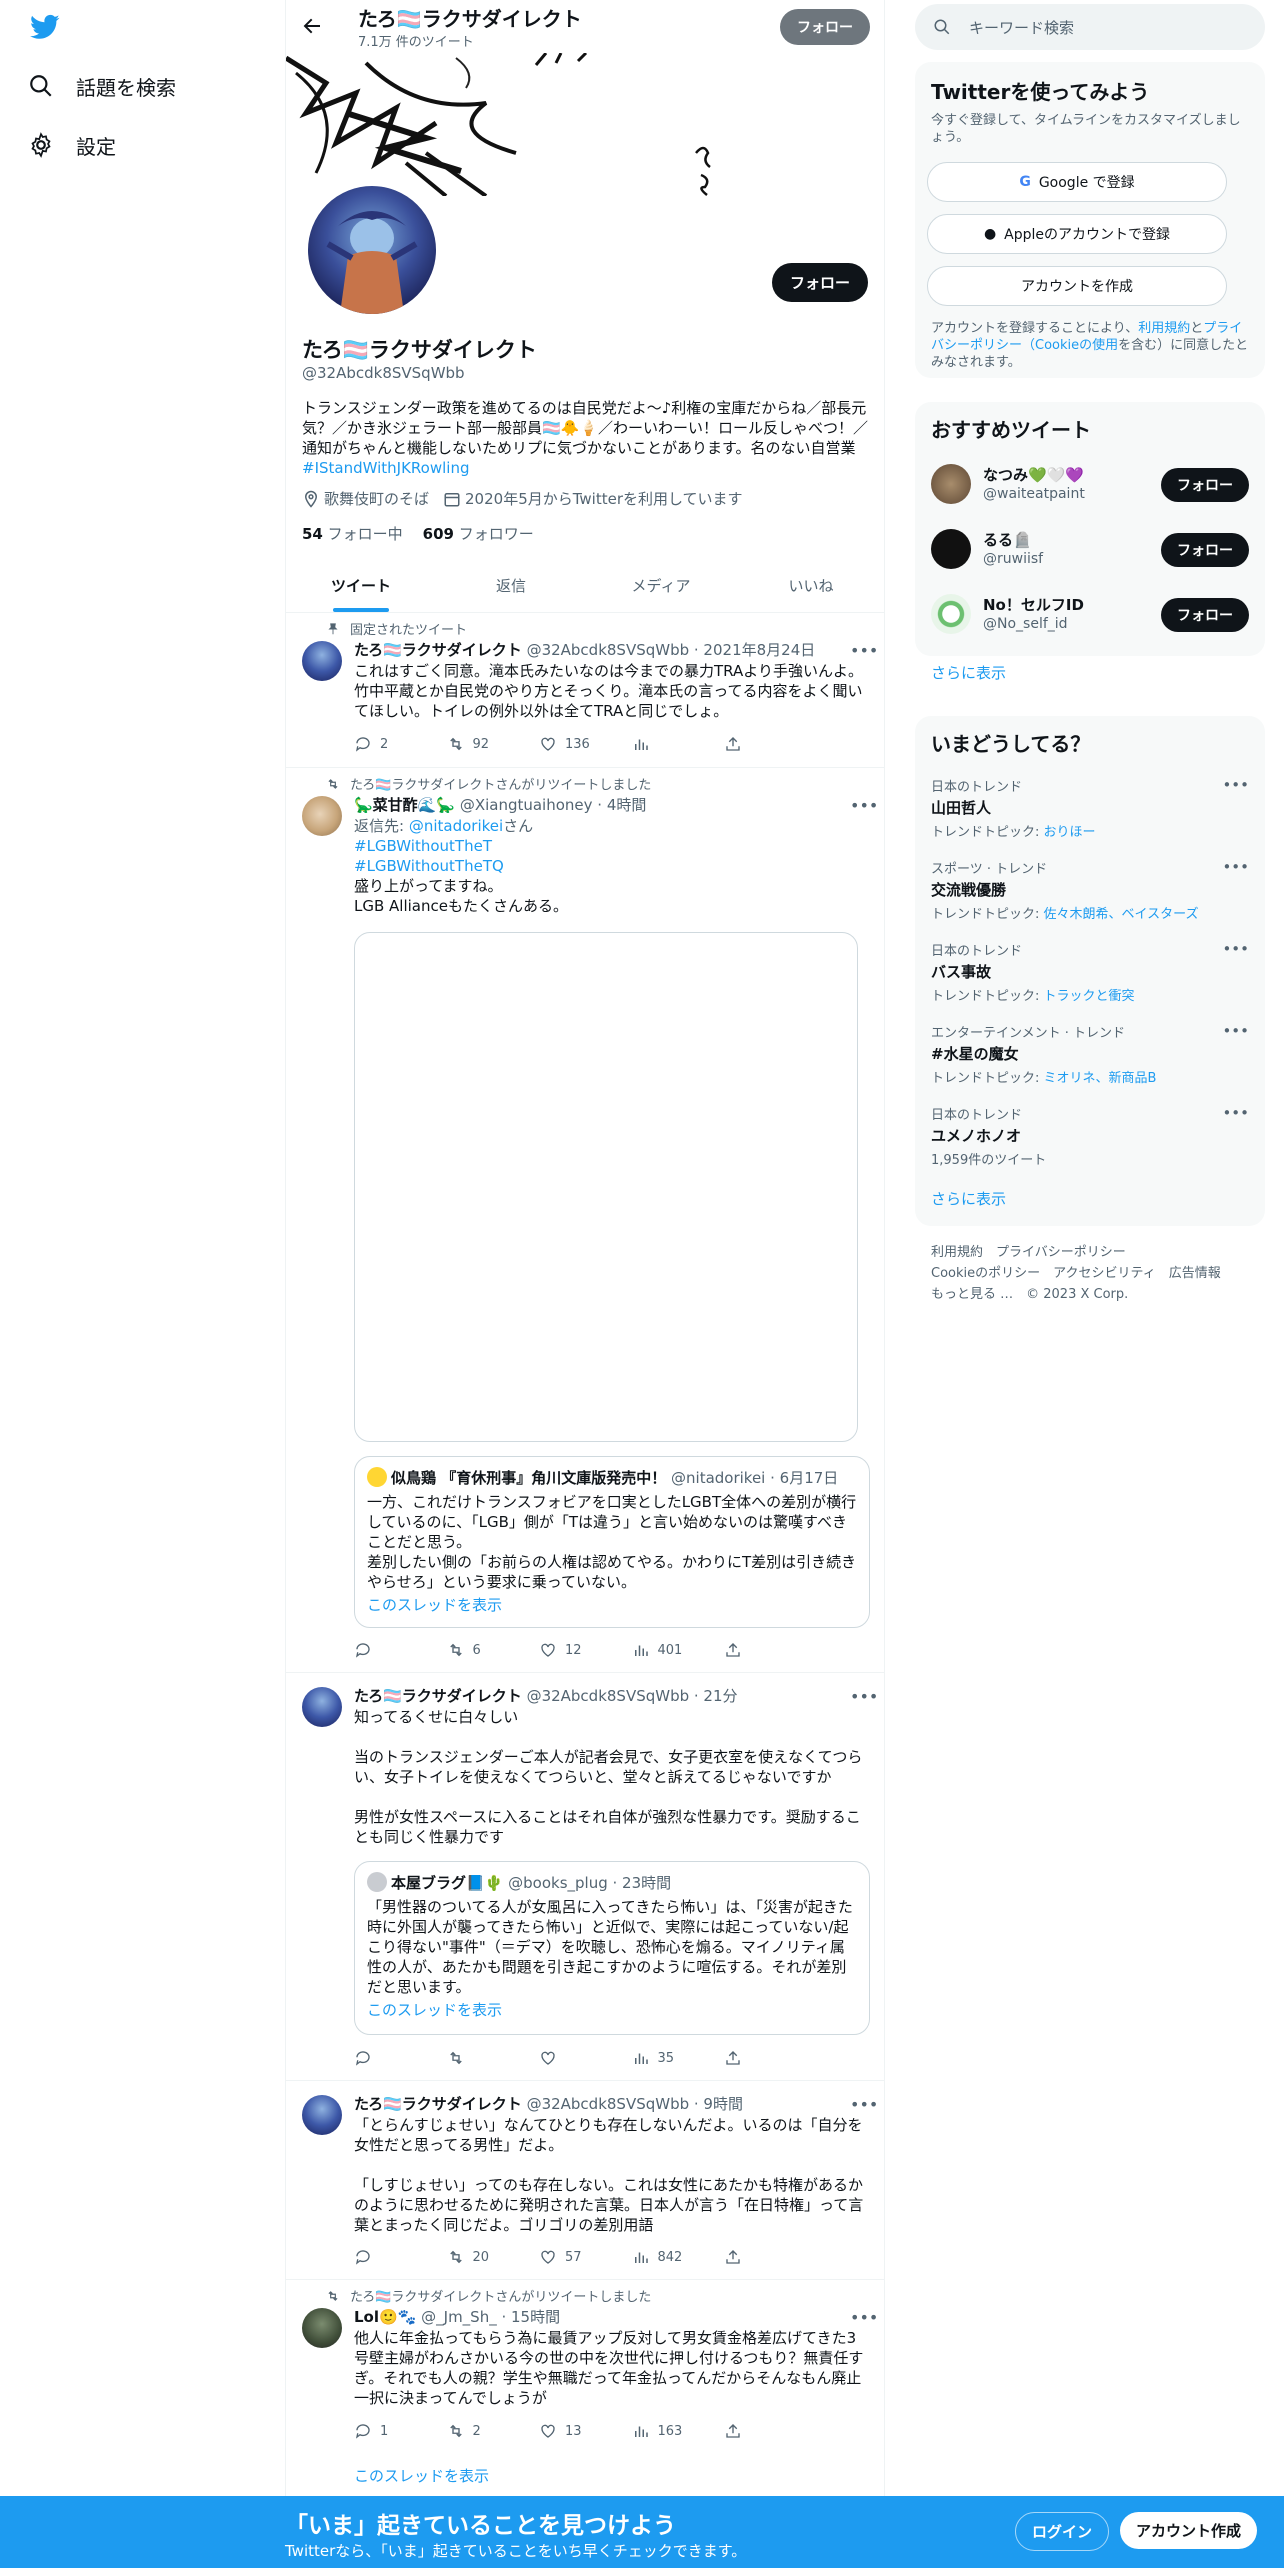 The image size is (1284, 2568). Describe the element at coordinates (45, 27) in the screenshot. I see `twitter-logo-icon` at that location.